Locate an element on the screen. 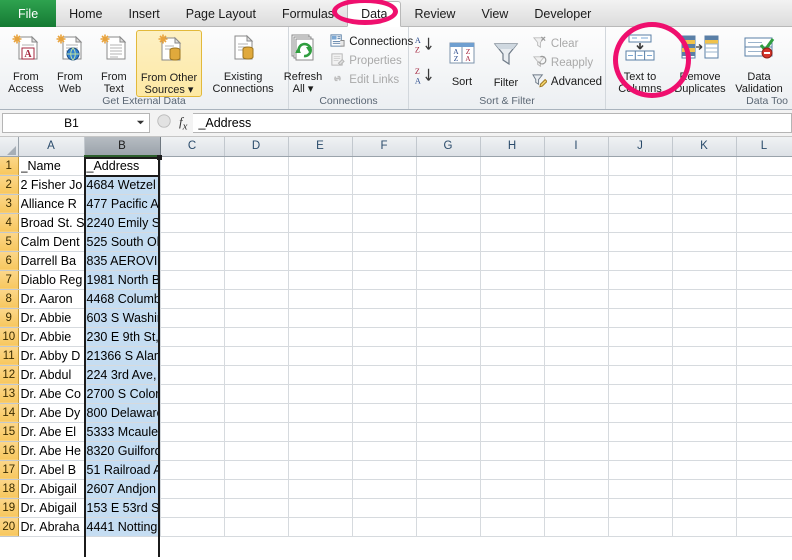  tab-page-layout: Page Layout is located at coordinates (221, 13).